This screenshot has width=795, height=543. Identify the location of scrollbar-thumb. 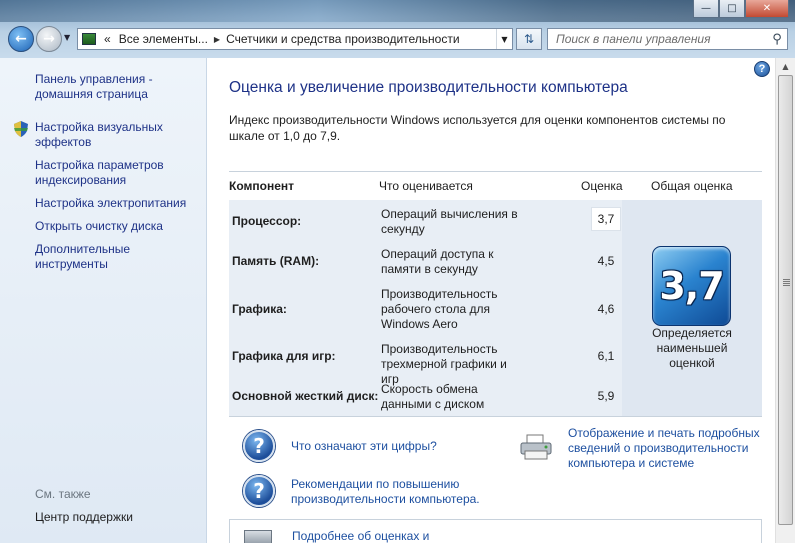
(785, 300).